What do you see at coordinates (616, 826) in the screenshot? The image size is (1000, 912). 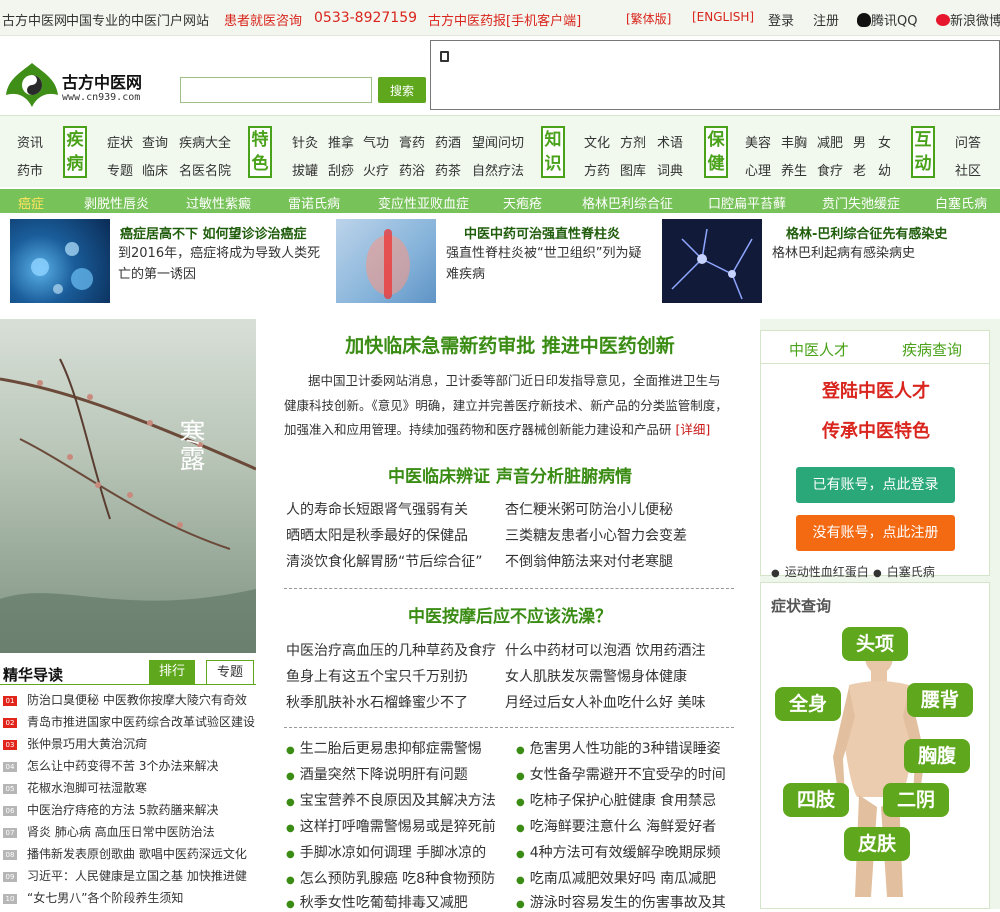 I see `article-link: ● 吃海鲜要注意什么 海鲜爱好者` at bounding box center [616, 826].